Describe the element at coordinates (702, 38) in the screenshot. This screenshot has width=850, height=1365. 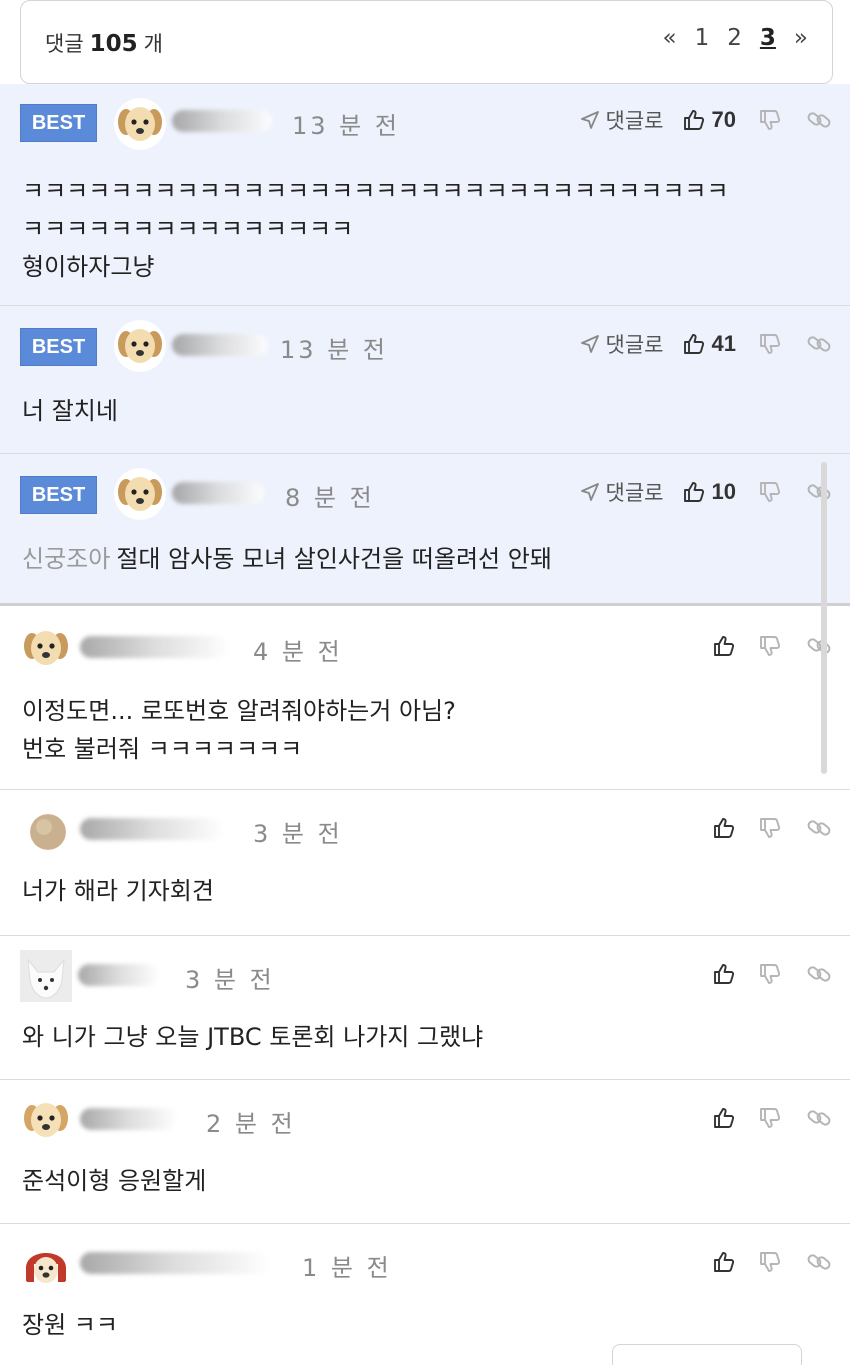
I see `page-1-link: 1` at that location.